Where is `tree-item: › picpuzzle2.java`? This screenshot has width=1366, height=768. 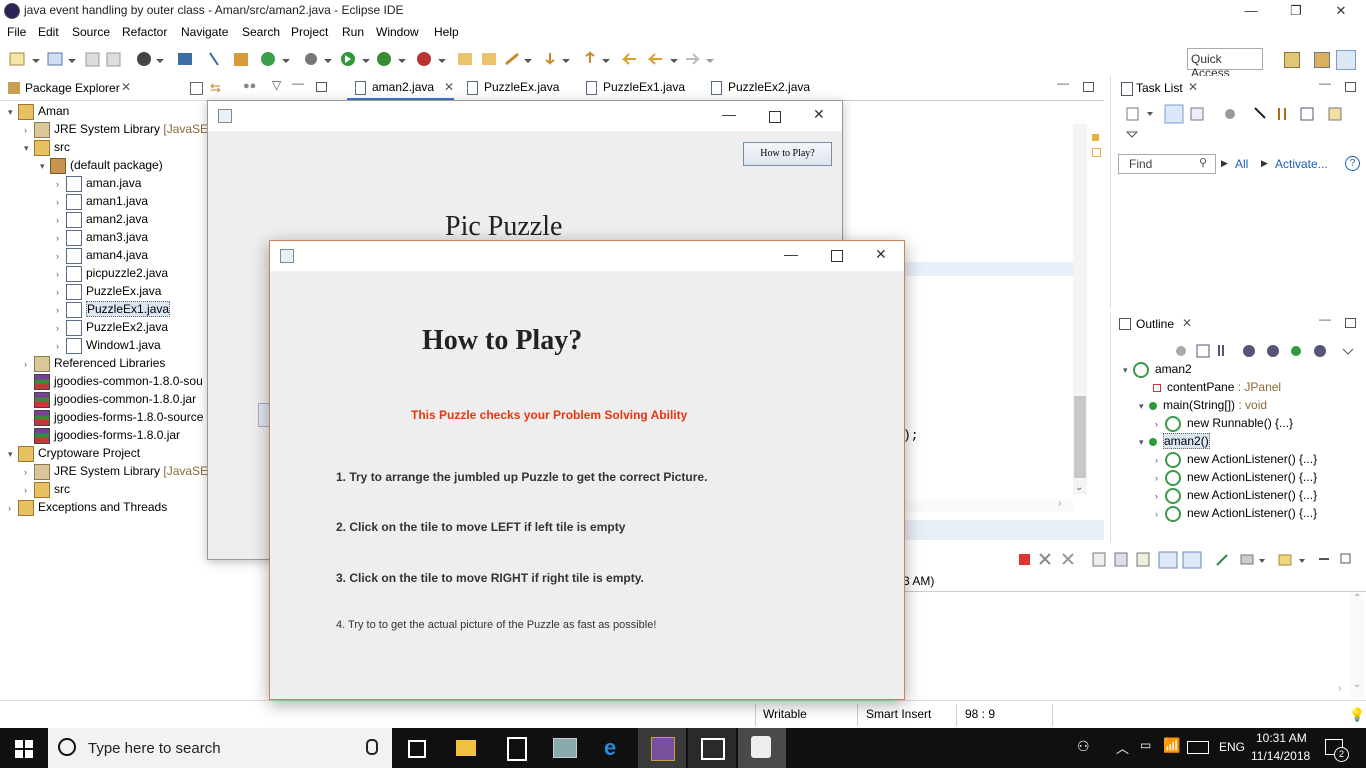 tree-item: › picpuzzle2.java is located at coordinates (112, 273).